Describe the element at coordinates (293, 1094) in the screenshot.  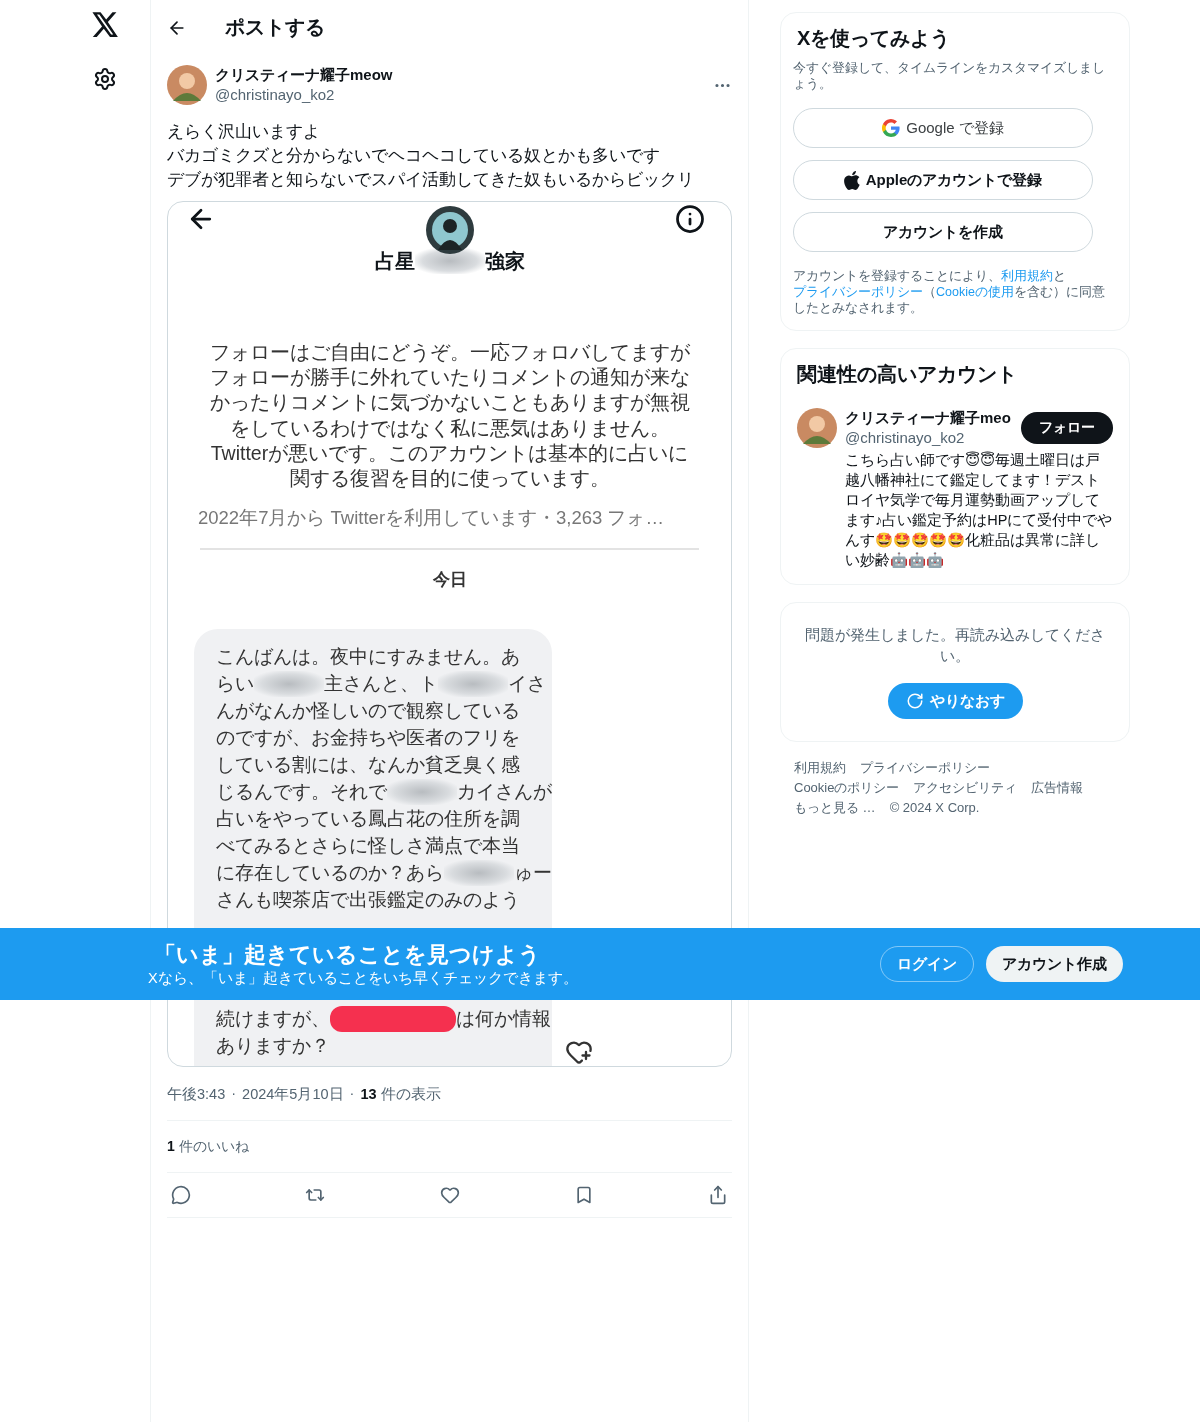
I see `post-date: 2024年5月10日` at that location.